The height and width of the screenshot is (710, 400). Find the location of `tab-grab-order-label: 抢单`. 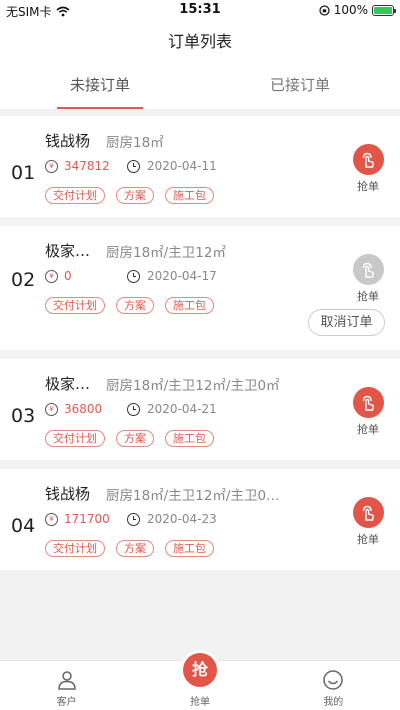

tab-grab-order-label: 抢单 is located at coordinates (199, 702).